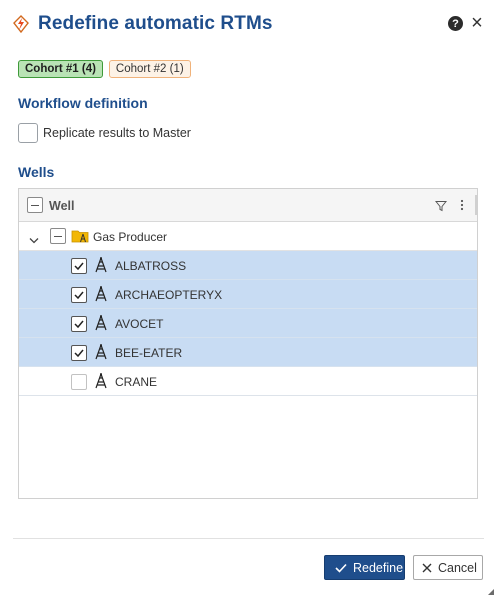 The image size is (497, 595). I want to click on cohort-chip-1: Cohort #1 (4), so click(60, 69).